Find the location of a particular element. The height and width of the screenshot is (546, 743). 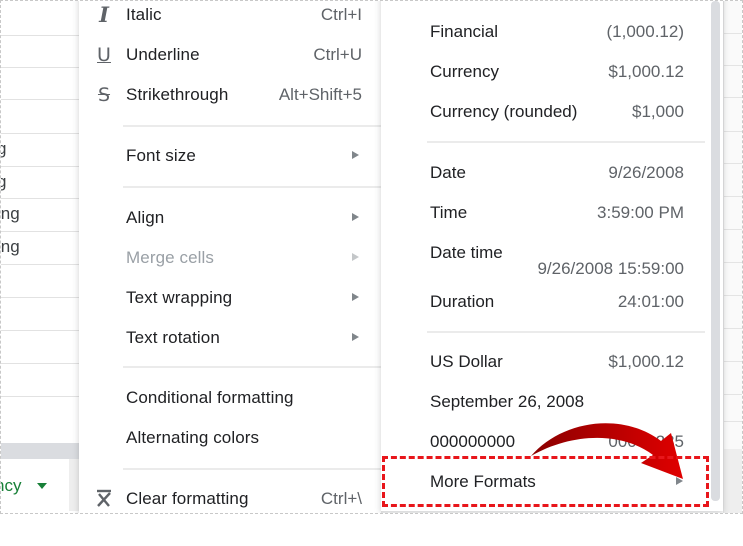

format-example: 9/26/2008 is located at coordinates (646, 172).